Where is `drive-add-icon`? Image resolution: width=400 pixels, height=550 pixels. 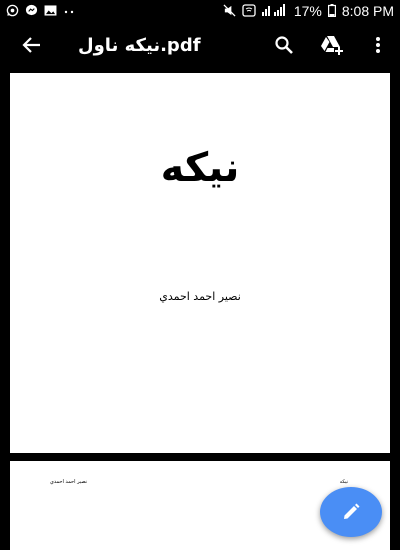 drive-add-icon is located at coordinates (332, 45).